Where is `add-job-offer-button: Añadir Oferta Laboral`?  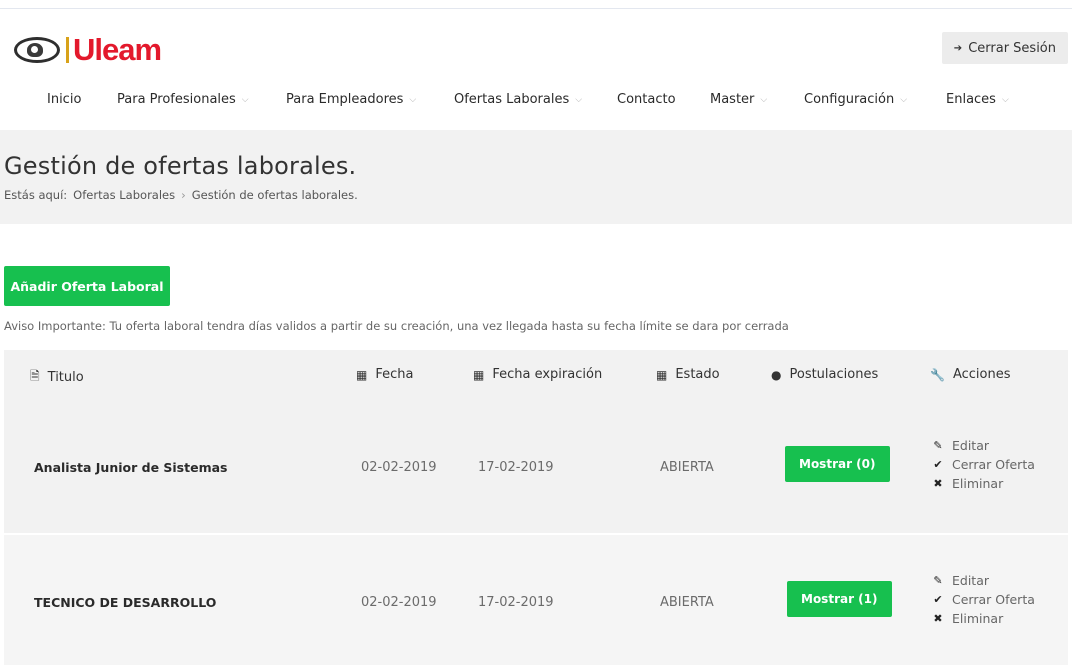 add-job-offer-button: Añadir Oferta Laboral is located at coordinates (87, 286).